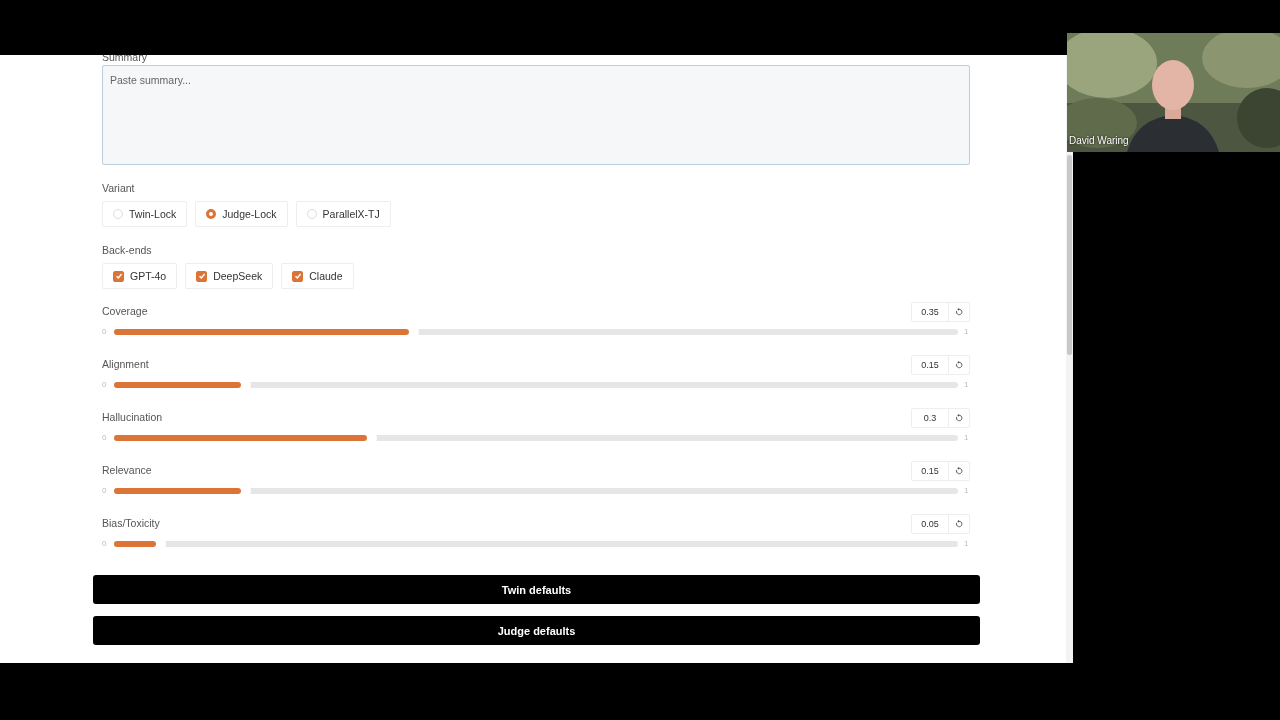  I want to click on radio-option: Twin-Lock, so click(145, 214).